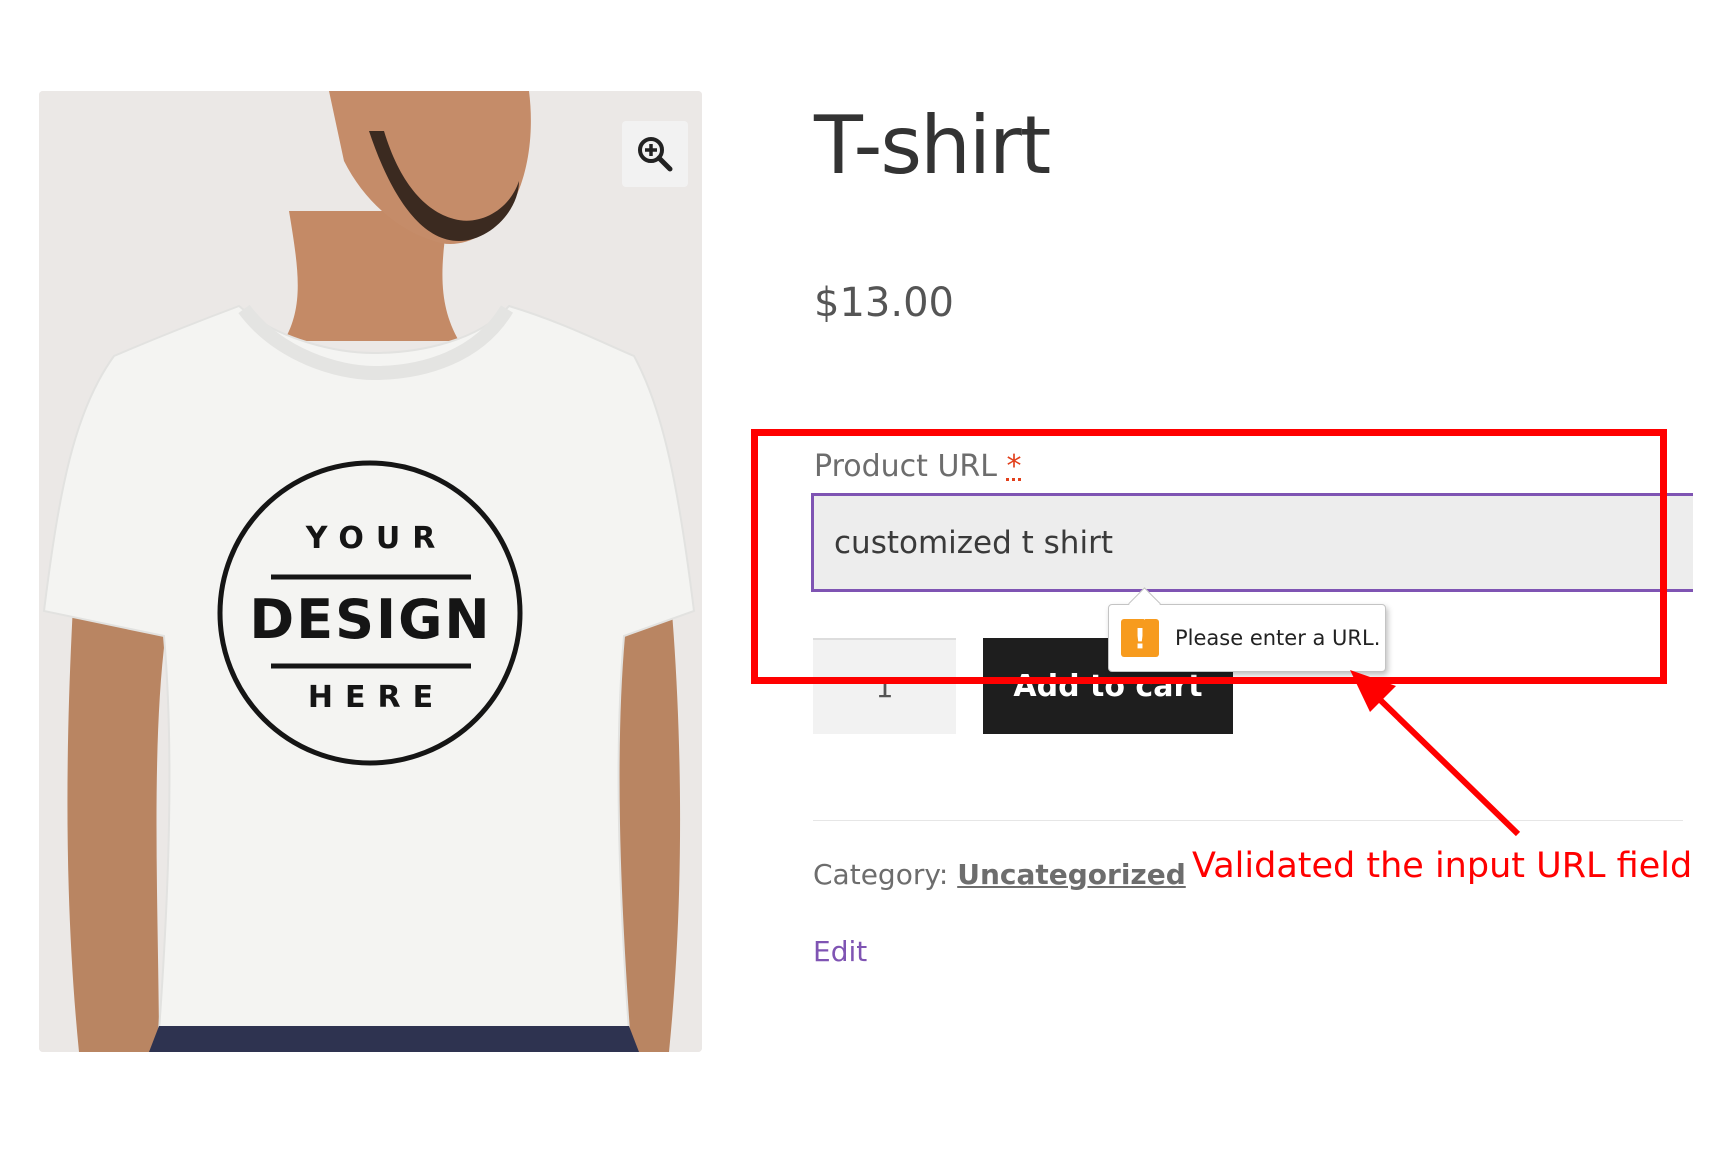 The height and width of the screenshot is (1173, 1723). What do you see at coordinates (370, 619) in the screenshot?
I see `print-text-design: DESIGN` at bounding box center [370, 619].